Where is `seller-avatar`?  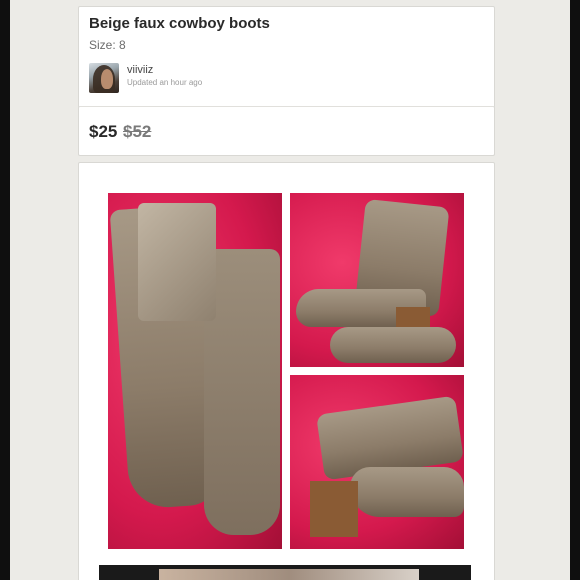
seller-avatar is located at coordinates (104, 78).